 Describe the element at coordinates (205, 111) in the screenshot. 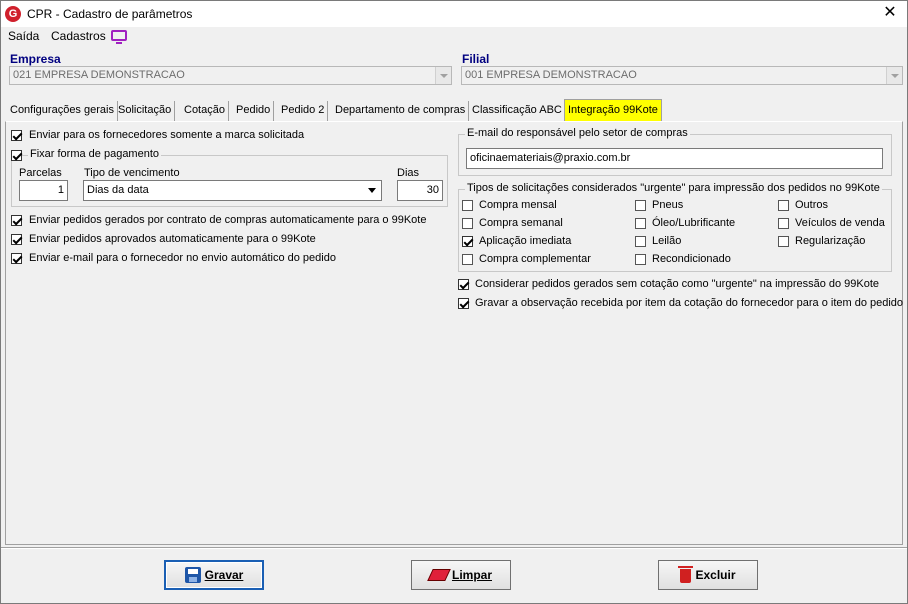

I see `tab-cotacao: Cotação` at that location.